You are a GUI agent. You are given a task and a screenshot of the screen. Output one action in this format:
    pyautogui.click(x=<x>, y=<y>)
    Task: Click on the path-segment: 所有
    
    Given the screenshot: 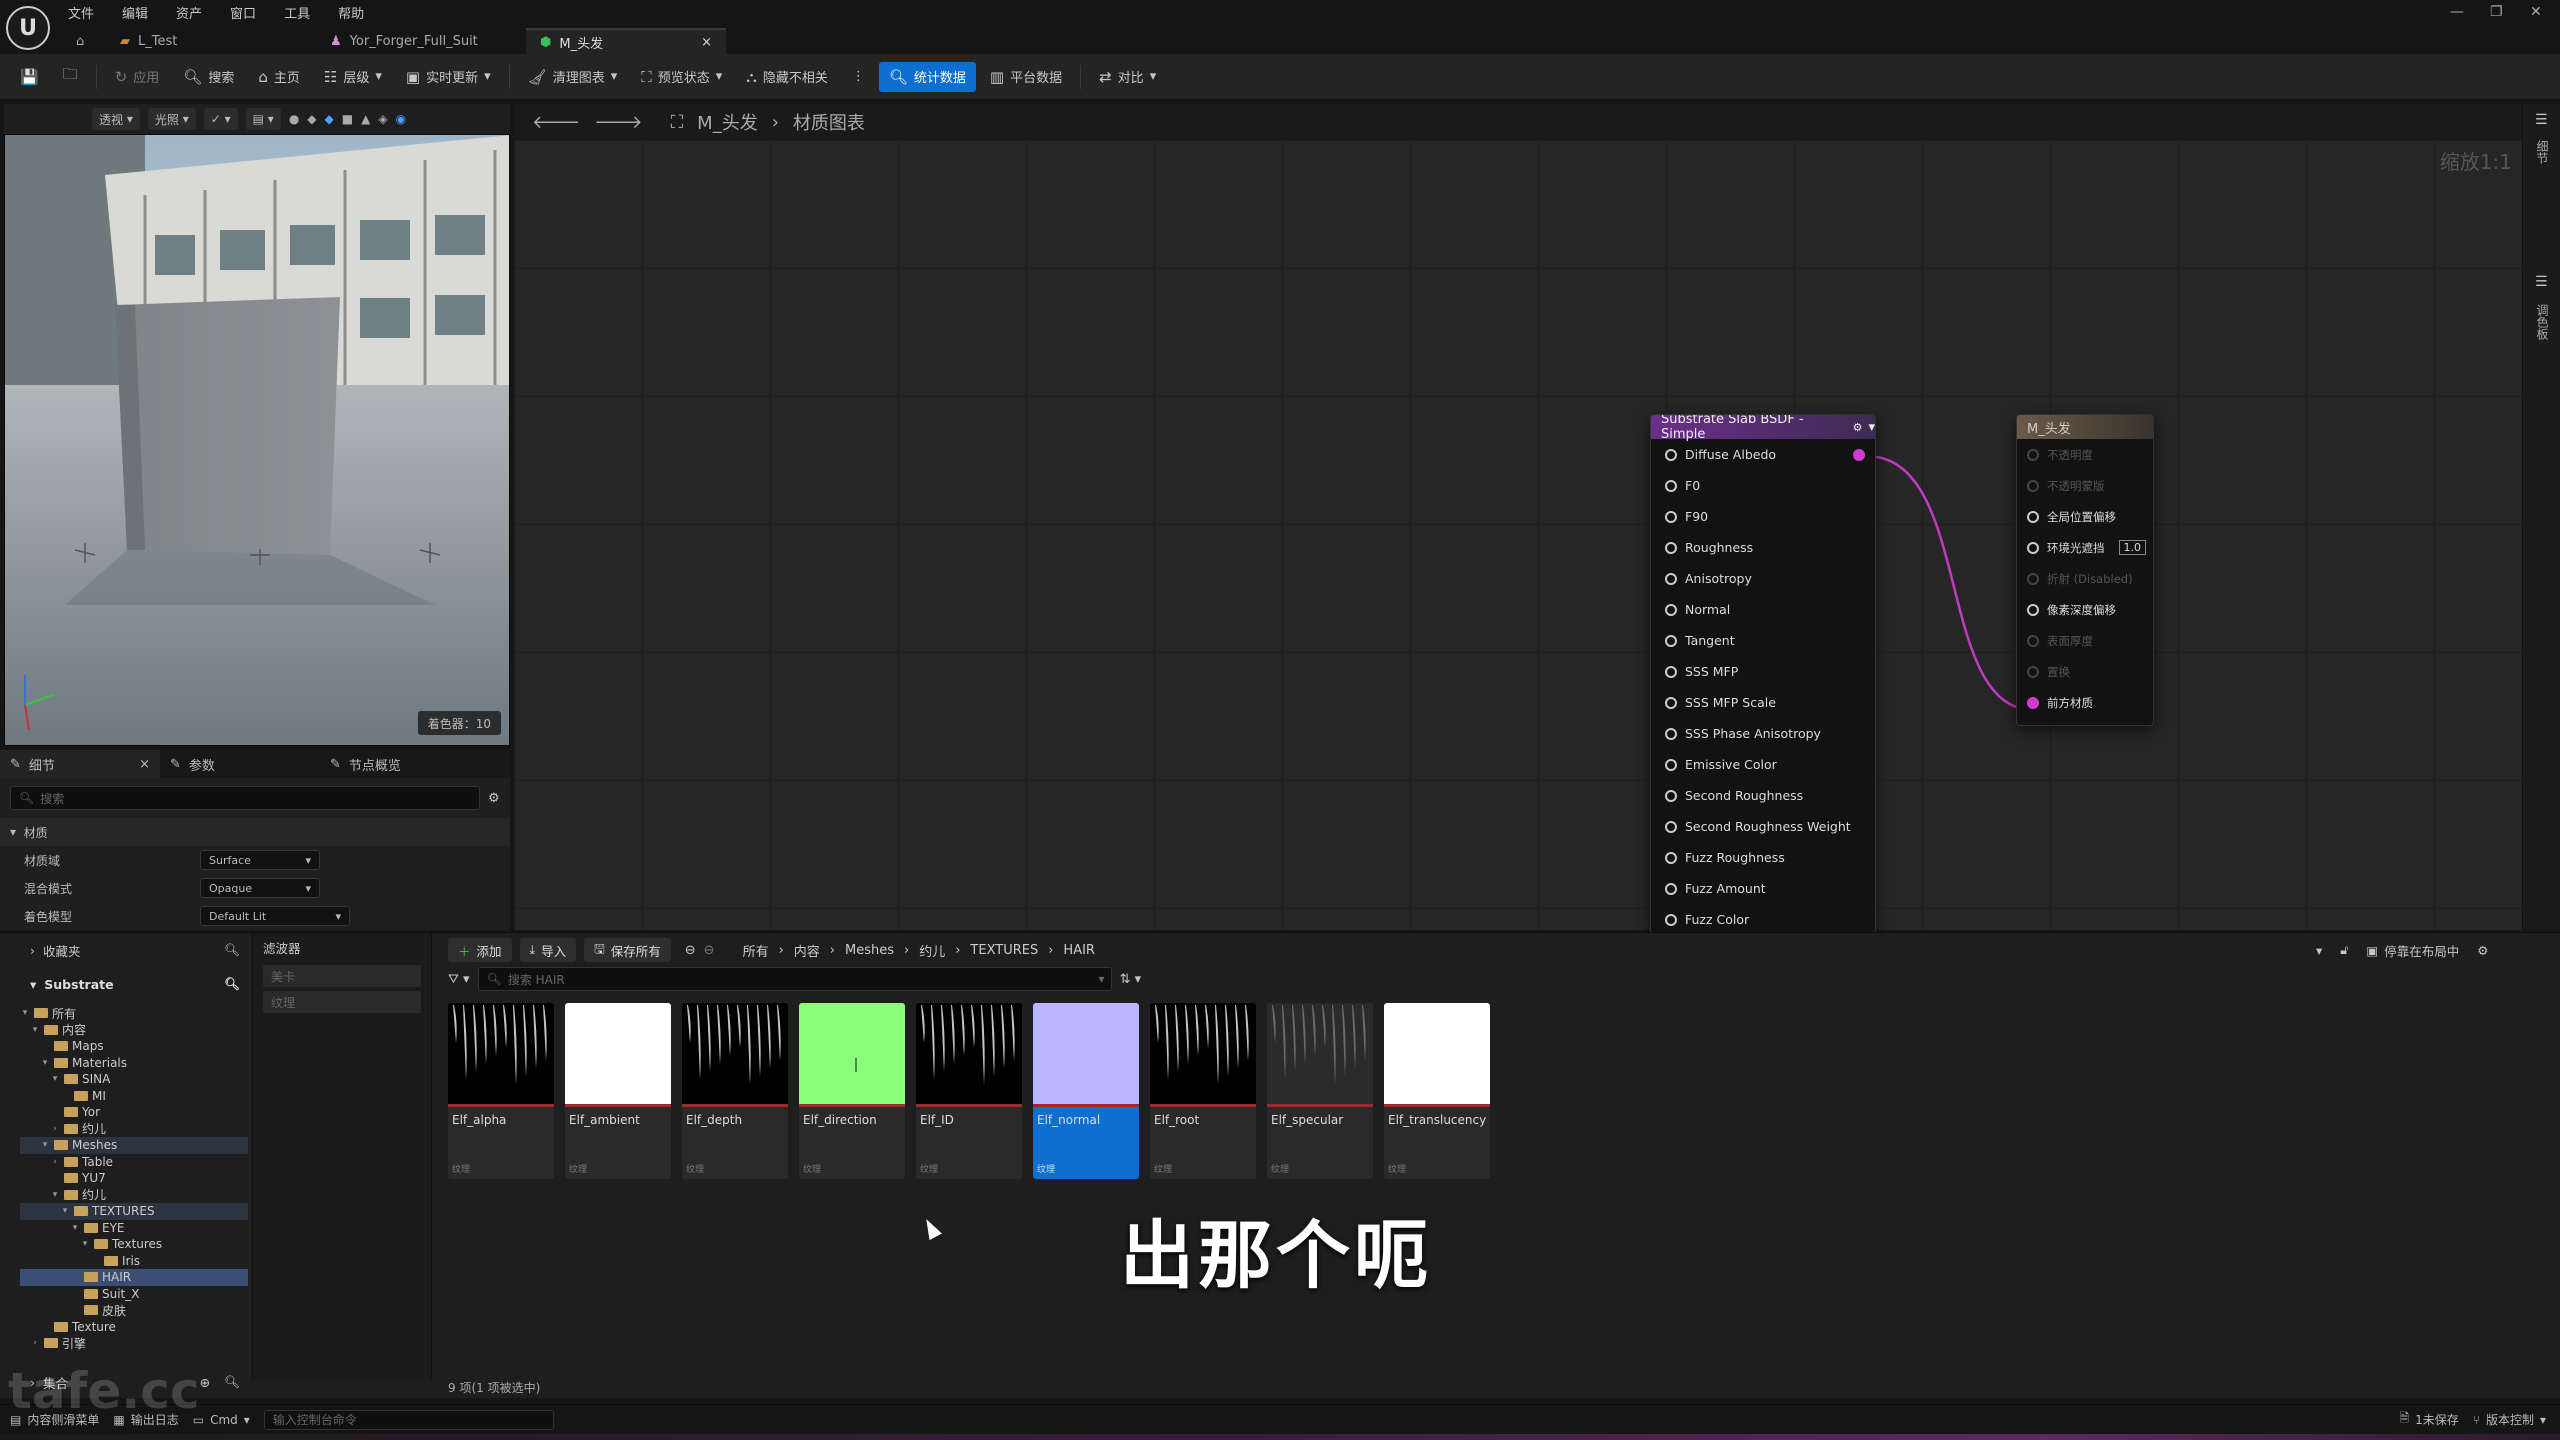 What is the action you would take?
    pyautogui.click(x=756, y=950)
    